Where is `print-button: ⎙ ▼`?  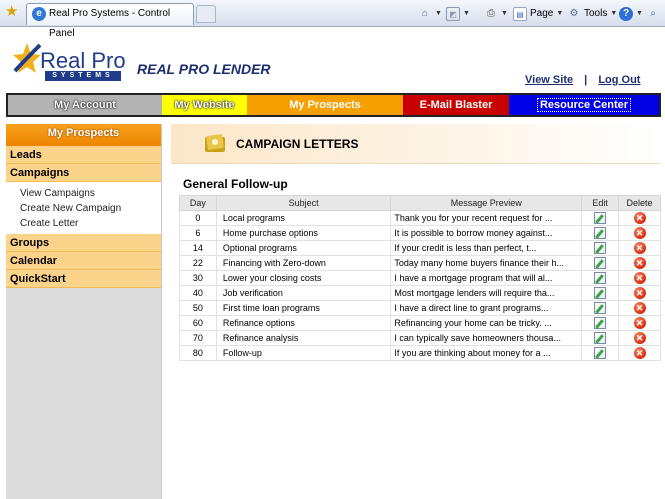 print-button: ⎙ ▼ is located at coordinates (496, 14).